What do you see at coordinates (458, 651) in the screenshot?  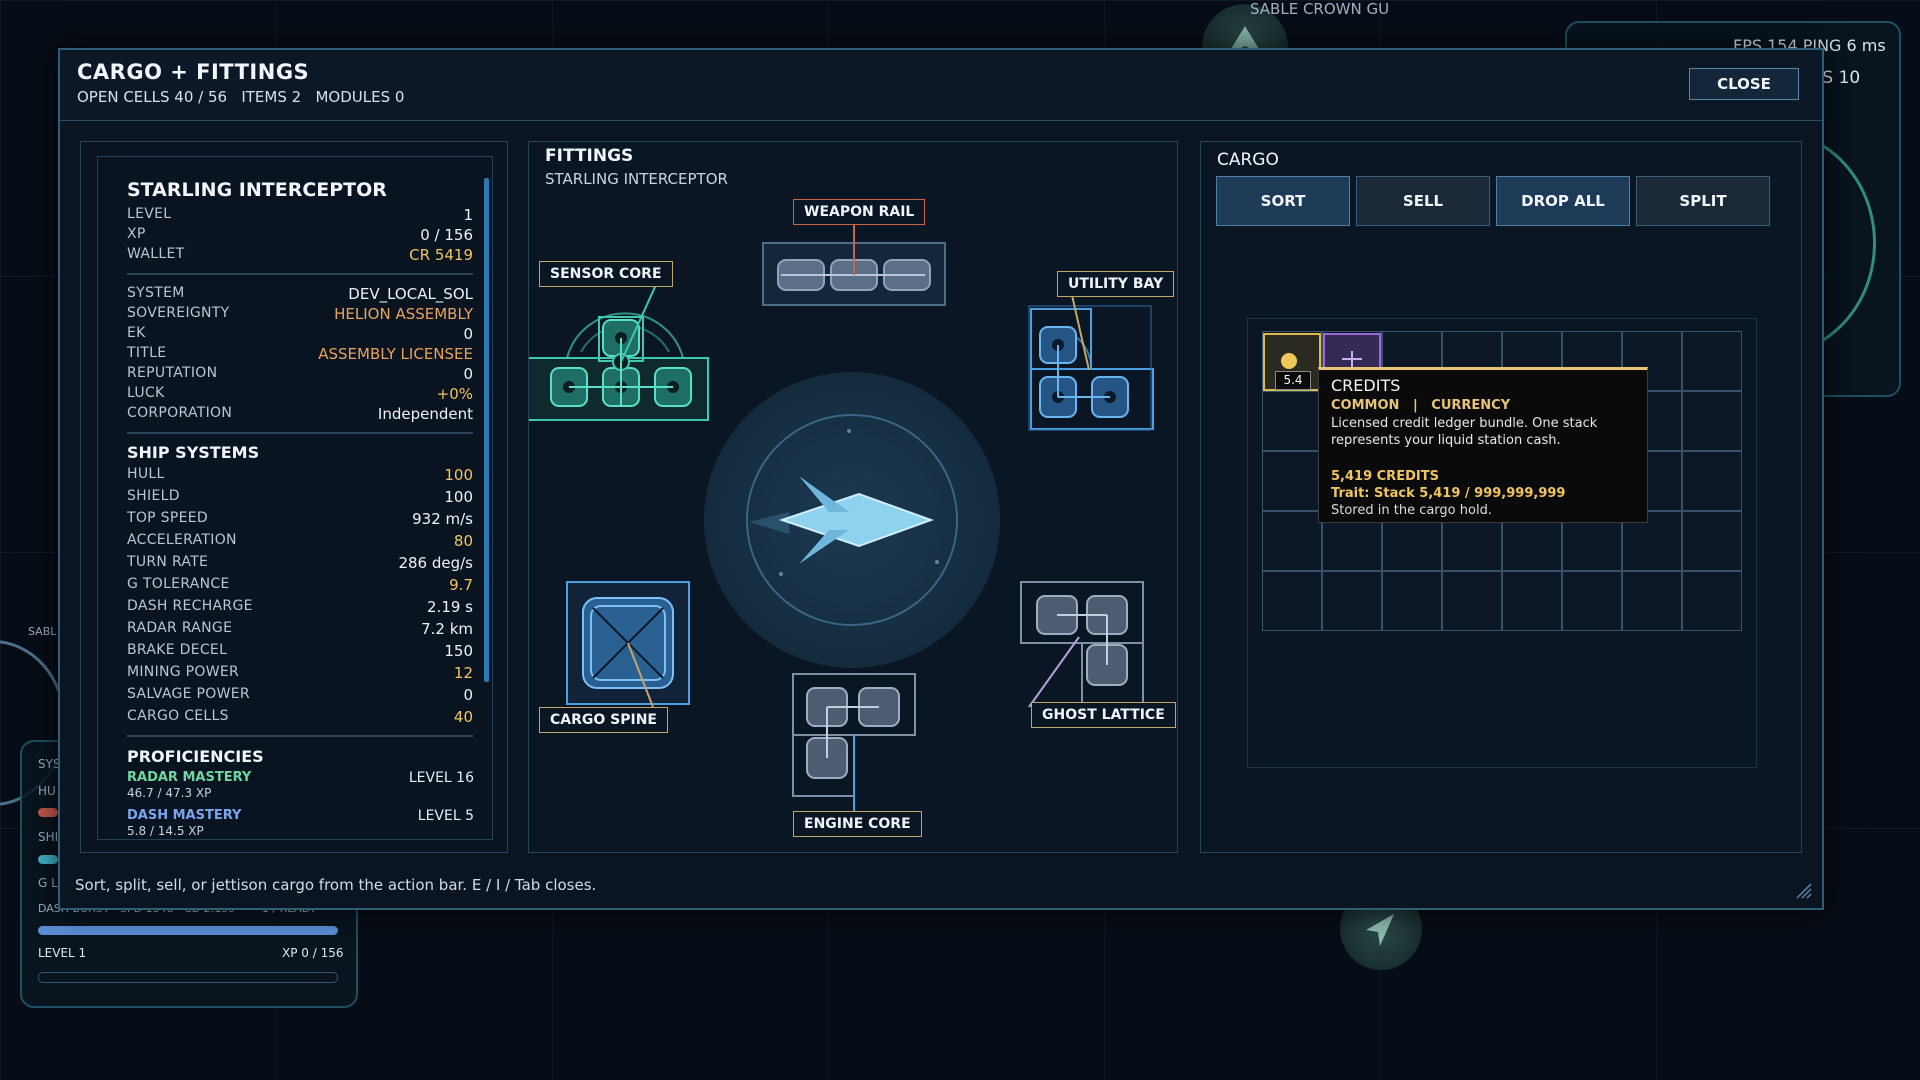 I see `stat-value: 150` at bounding box center [458, 651].